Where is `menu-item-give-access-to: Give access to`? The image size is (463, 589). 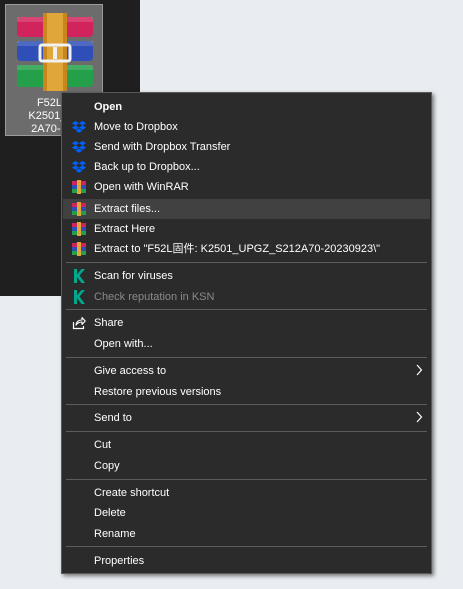 menu-item-give-access-to: Give access to is located at coordinates (246, 371).